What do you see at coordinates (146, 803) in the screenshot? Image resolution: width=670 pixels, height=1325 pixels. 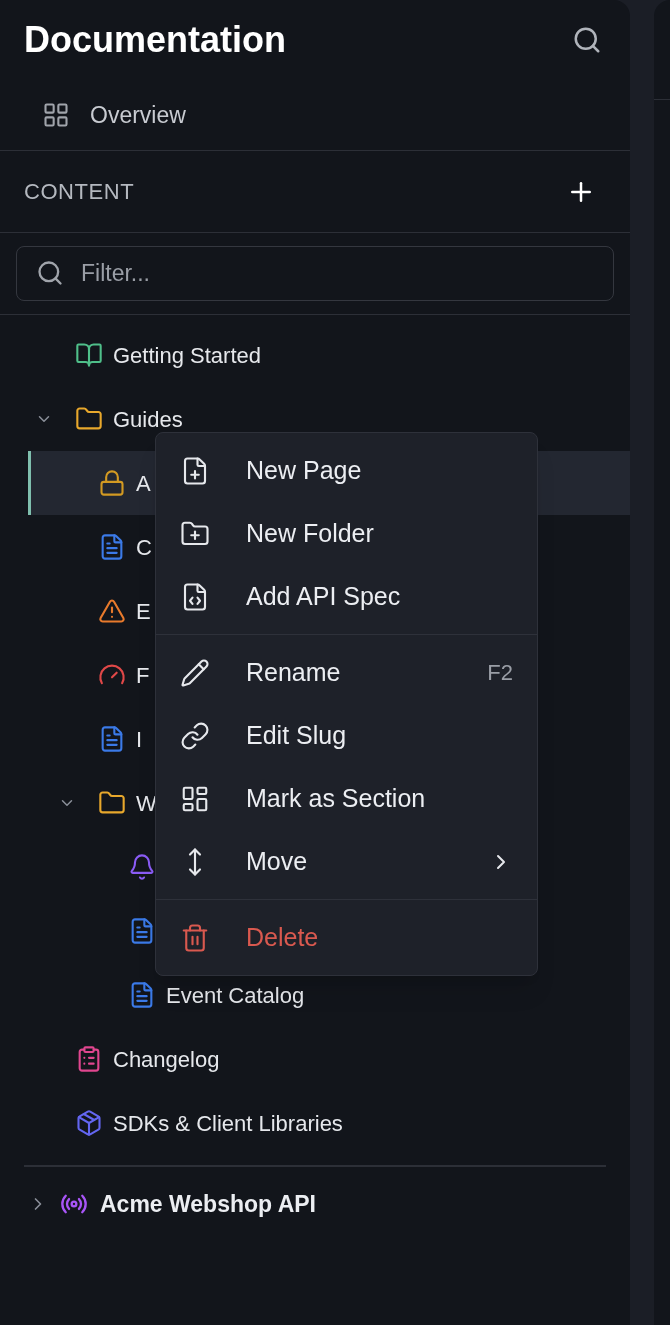 I see `tree-item-label: W` at bounding box center [146, 803].